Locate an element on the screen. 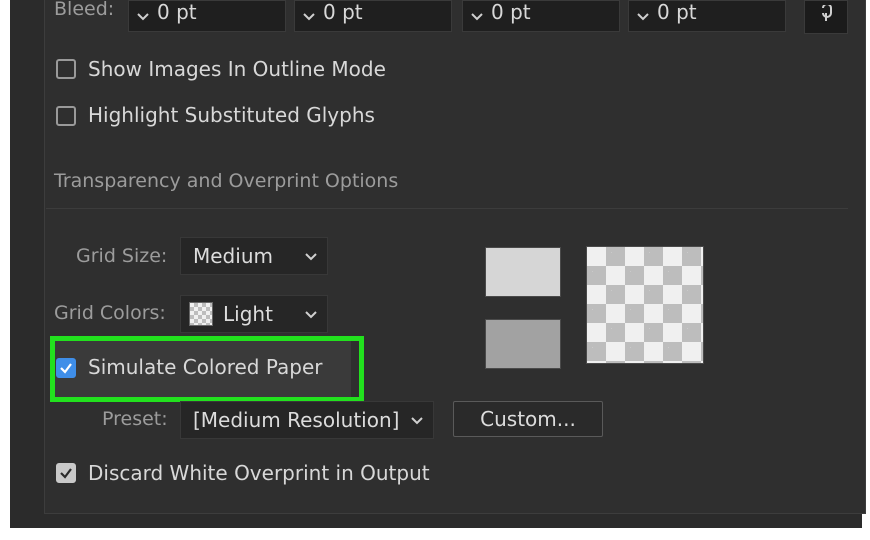 The height and width of the screenshot is (540, 870). dark-color-swatch is located at coordinates (523, 344).